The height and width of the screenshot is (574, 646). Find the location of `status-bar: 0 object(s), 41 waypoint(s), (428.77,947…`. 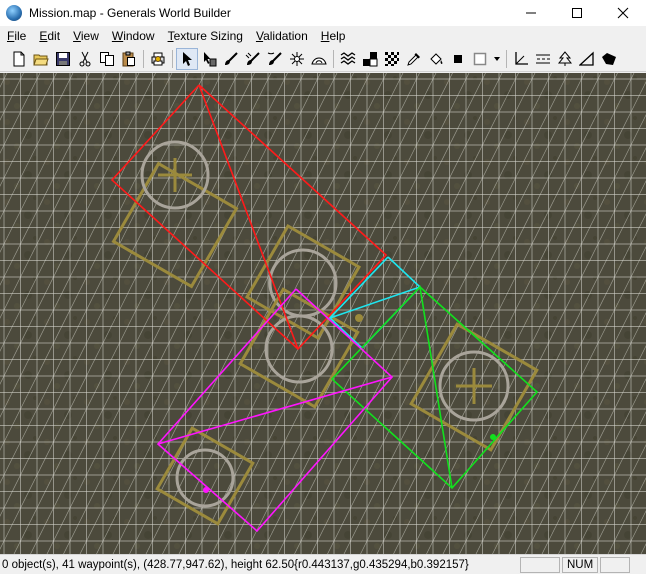

status-bar: 0 object(s), 41 waypoint(s), (428.77,947… is located at coordinates (323, 564).